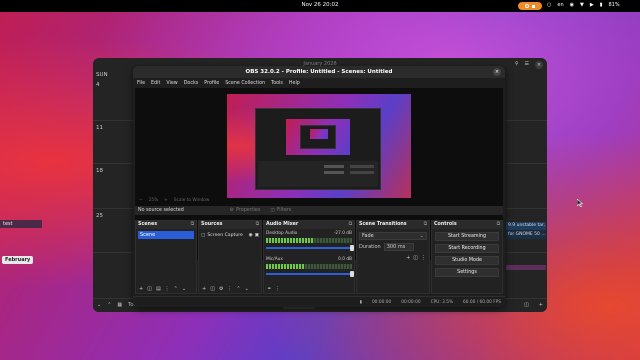 Image resolution: width=640 pixels, height=360 pixels. What do you see at coordinates (345, 259) in the screenshot?
I see `channel-volume-db: 0.0 dB` at bounding box center [345, 259].